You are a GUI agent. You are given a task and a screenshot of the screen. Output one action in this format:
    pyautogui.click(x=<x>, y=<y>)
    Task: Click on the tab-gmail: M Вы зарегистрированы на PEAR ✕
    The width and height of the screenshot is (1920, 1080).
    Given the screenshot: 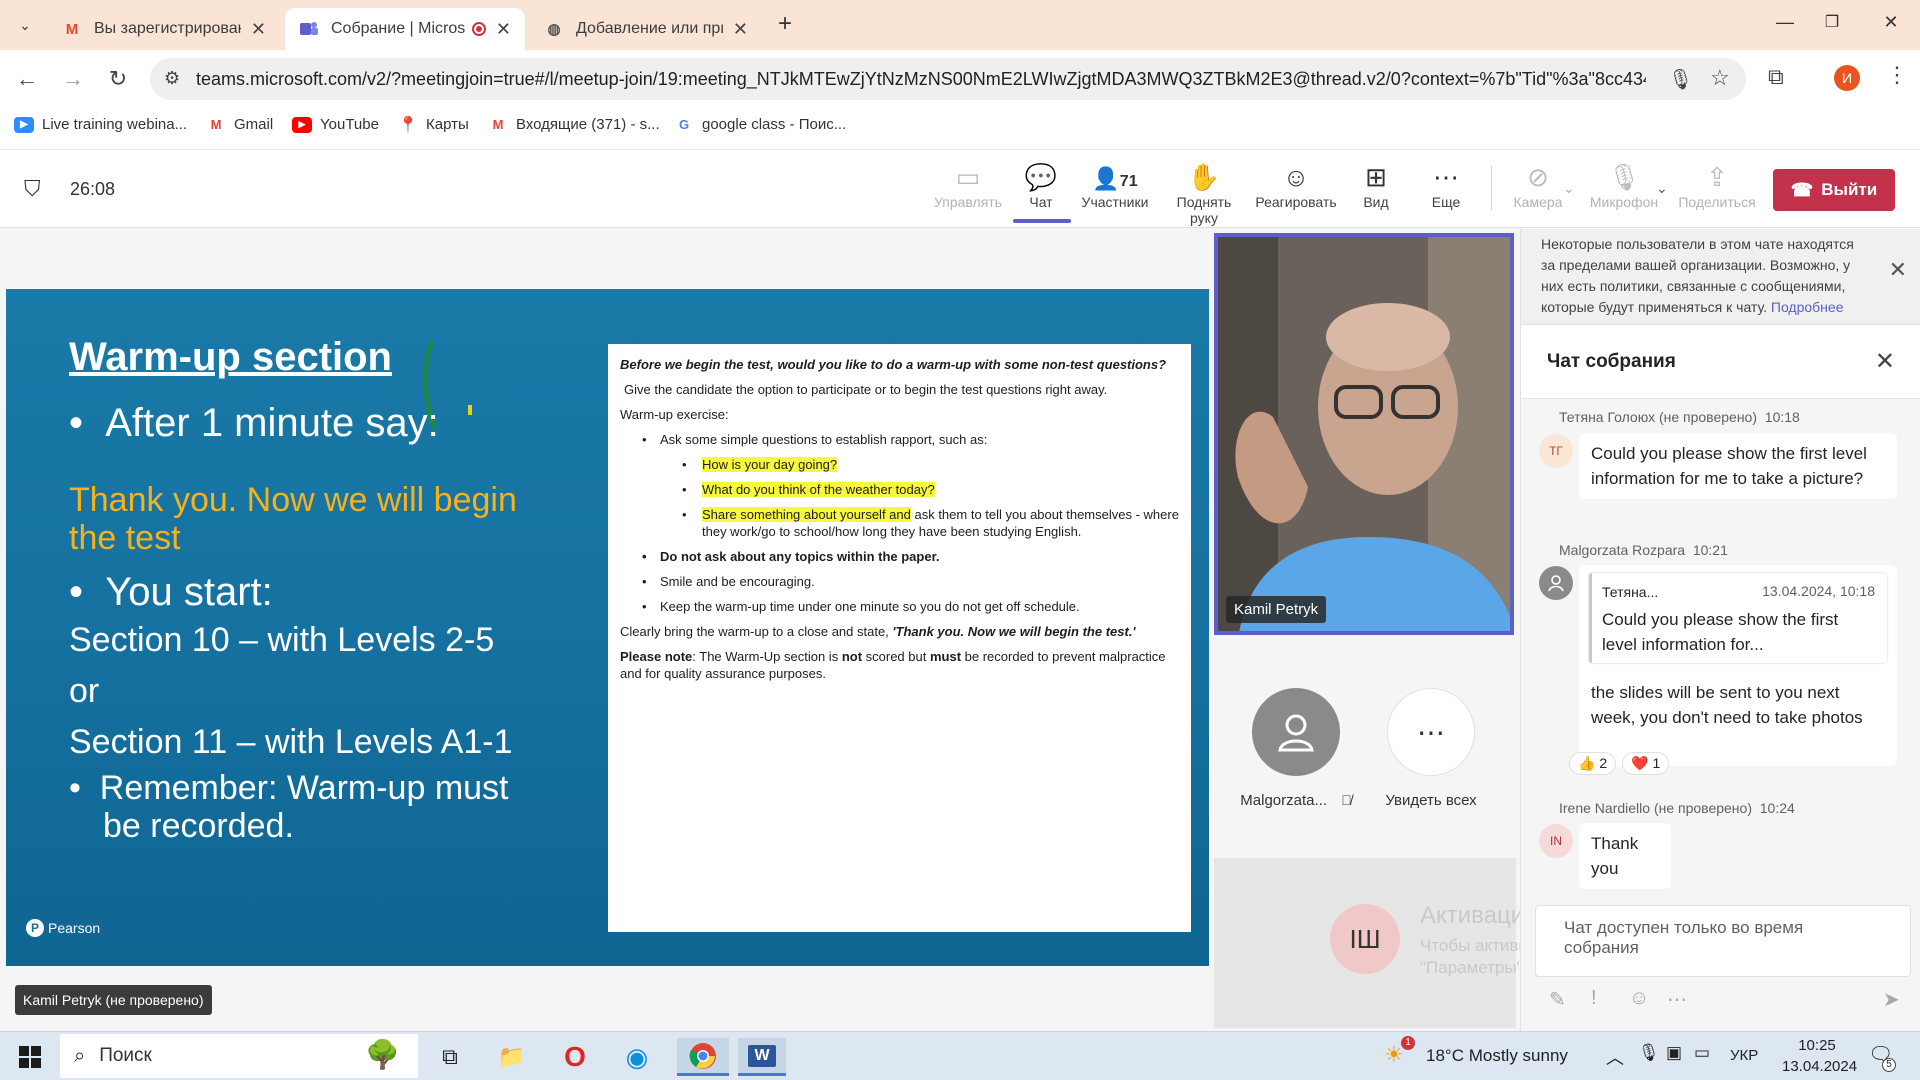 What is the action you would take?
    pyautogui.click(x=164, y=29)
    